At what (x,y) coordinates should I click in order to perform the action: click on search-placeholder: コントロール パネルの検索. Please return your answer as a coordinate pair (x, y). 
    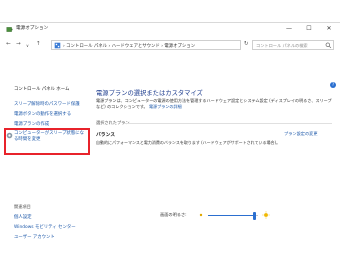
    Looking at the image, I should click on (282, 45).